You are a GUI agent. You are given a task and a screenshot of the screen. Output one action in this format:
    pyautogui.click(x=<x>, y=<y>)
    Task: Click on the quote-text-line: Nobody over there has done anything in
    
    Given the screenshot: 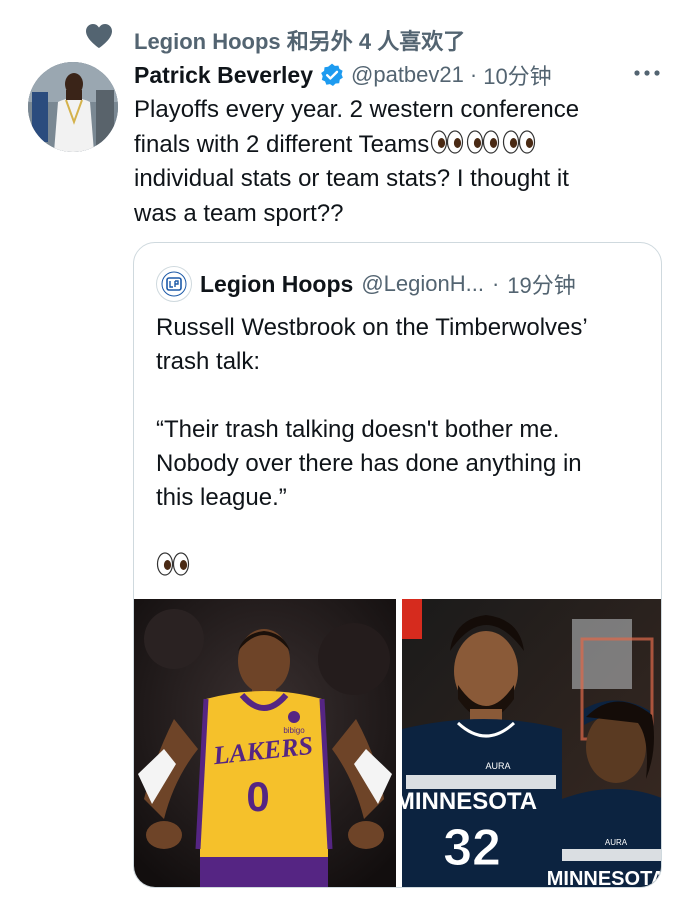 What is the action you would take?
    pyautogui.click(x=369, y=463)
    